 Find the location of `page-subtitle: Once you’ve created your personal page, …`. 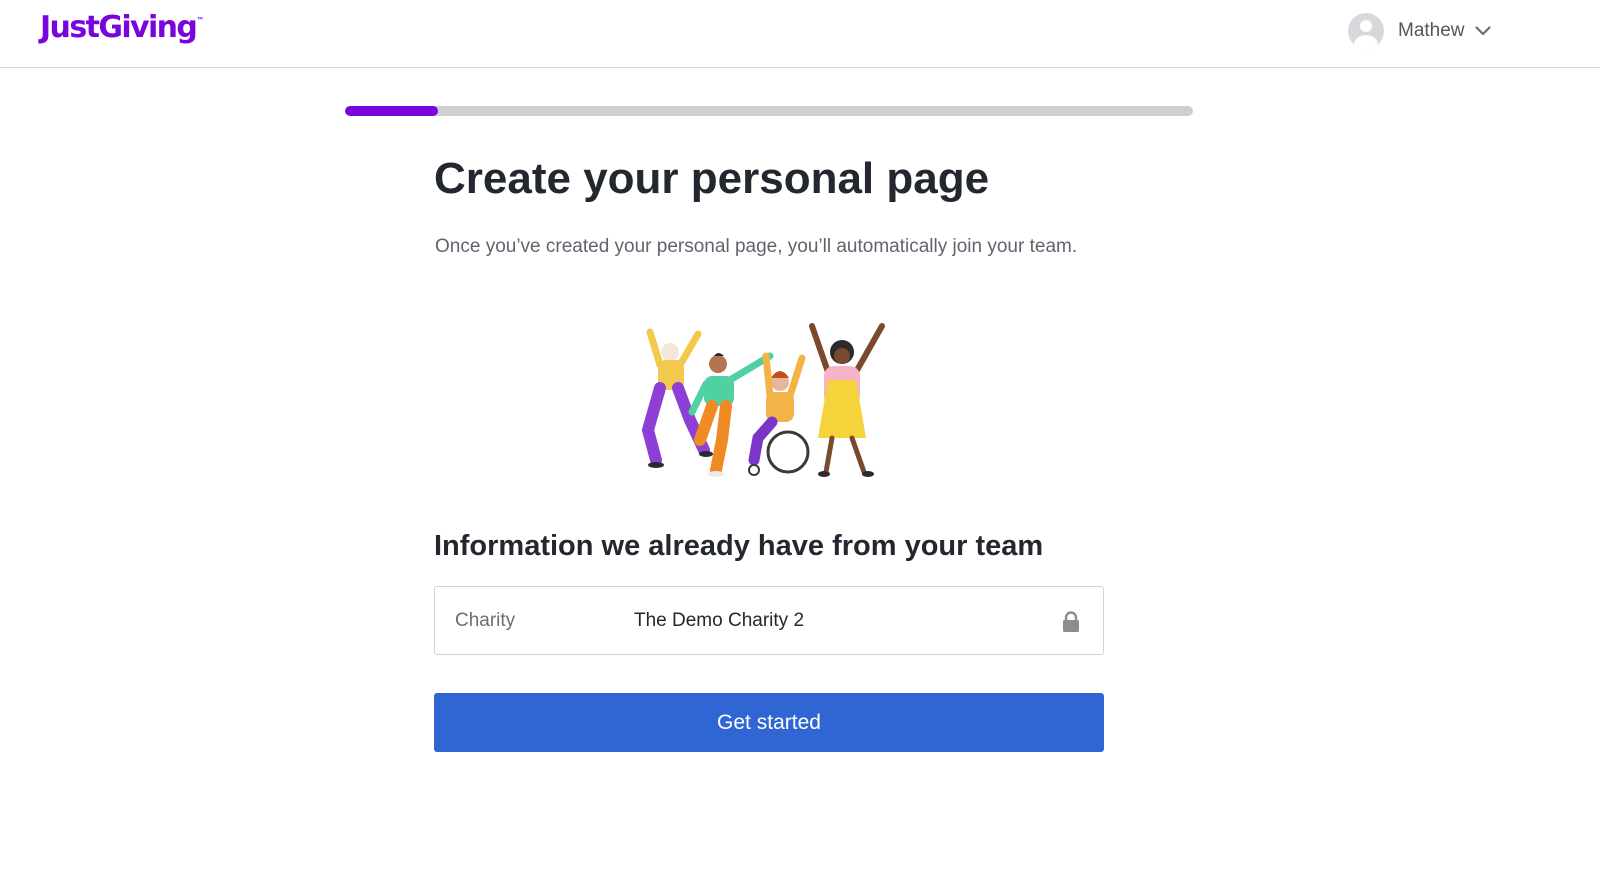

page-subtitle: Once you’ve created your personal page, … is located at coordinates (756, 246).